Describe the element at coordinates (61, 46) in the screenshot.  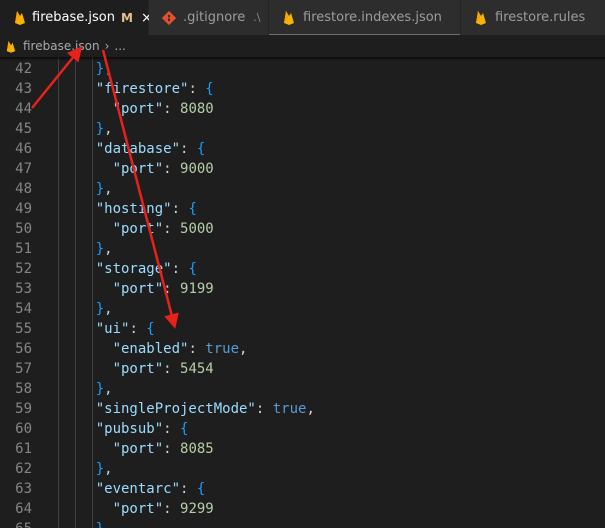
I see `breadcrumb-file: firebase.json` at that location.